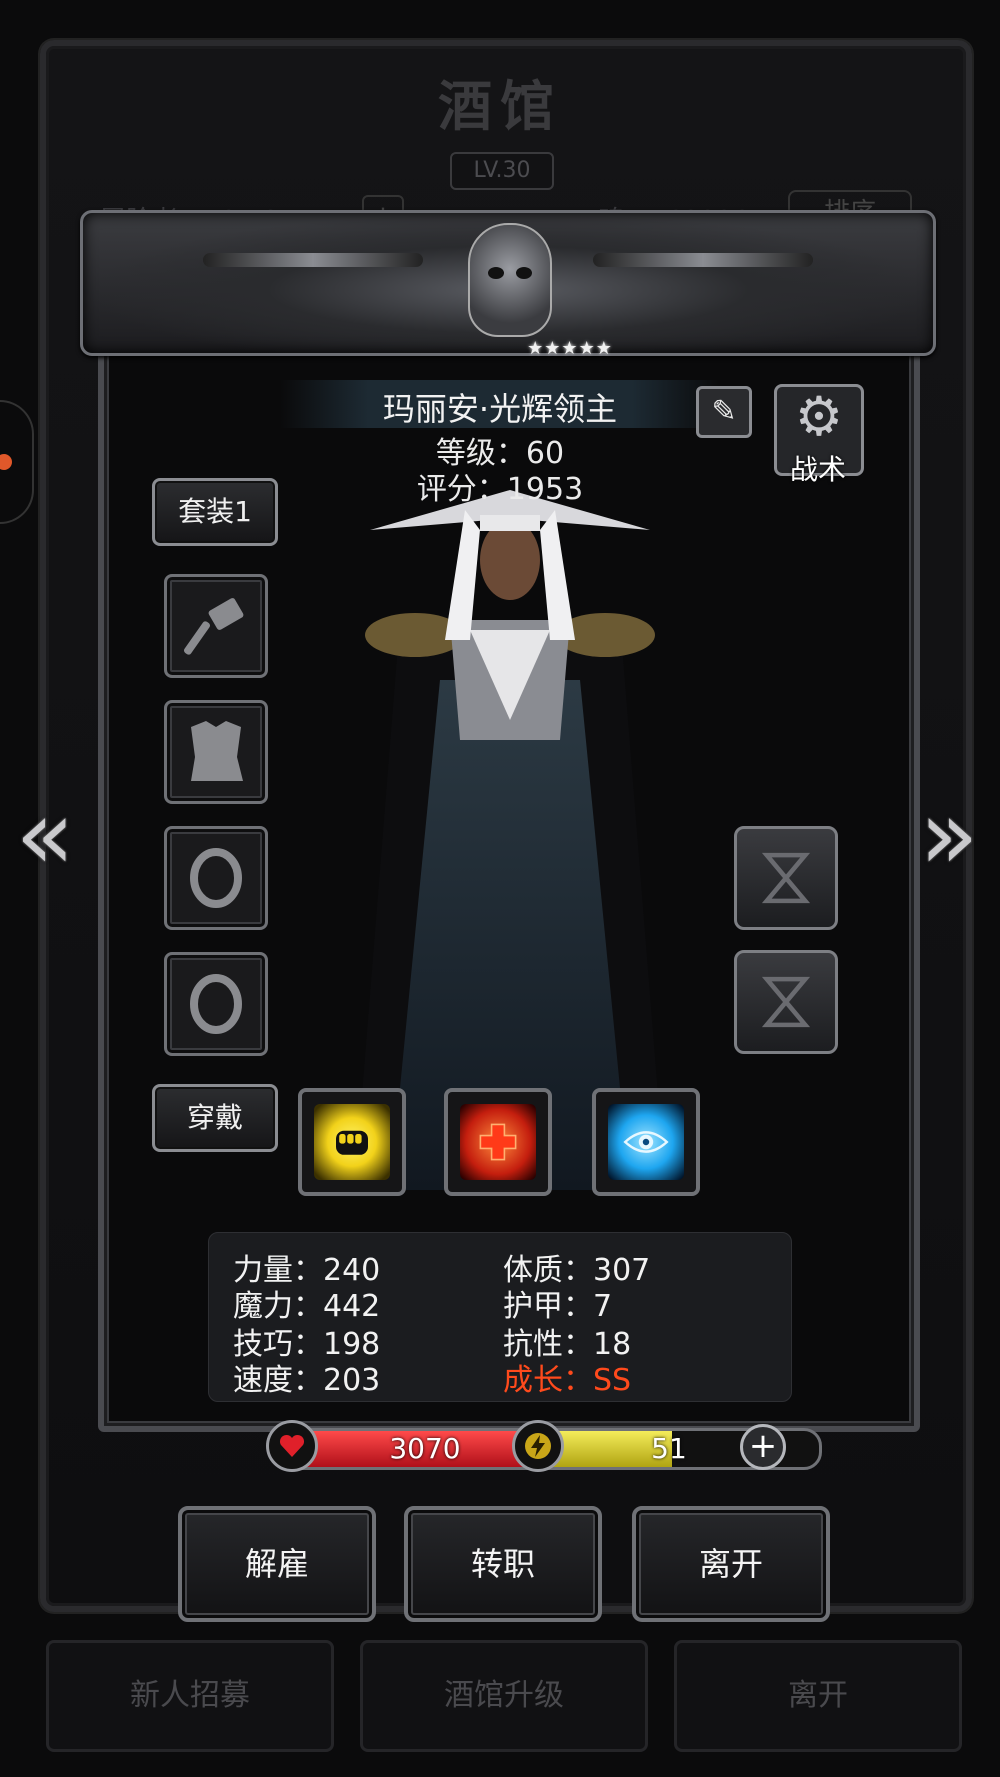 Image resolution: width=1000 pixels, height=1777 pixels. I want to click on rename-button: ✎, so click(724, 412).